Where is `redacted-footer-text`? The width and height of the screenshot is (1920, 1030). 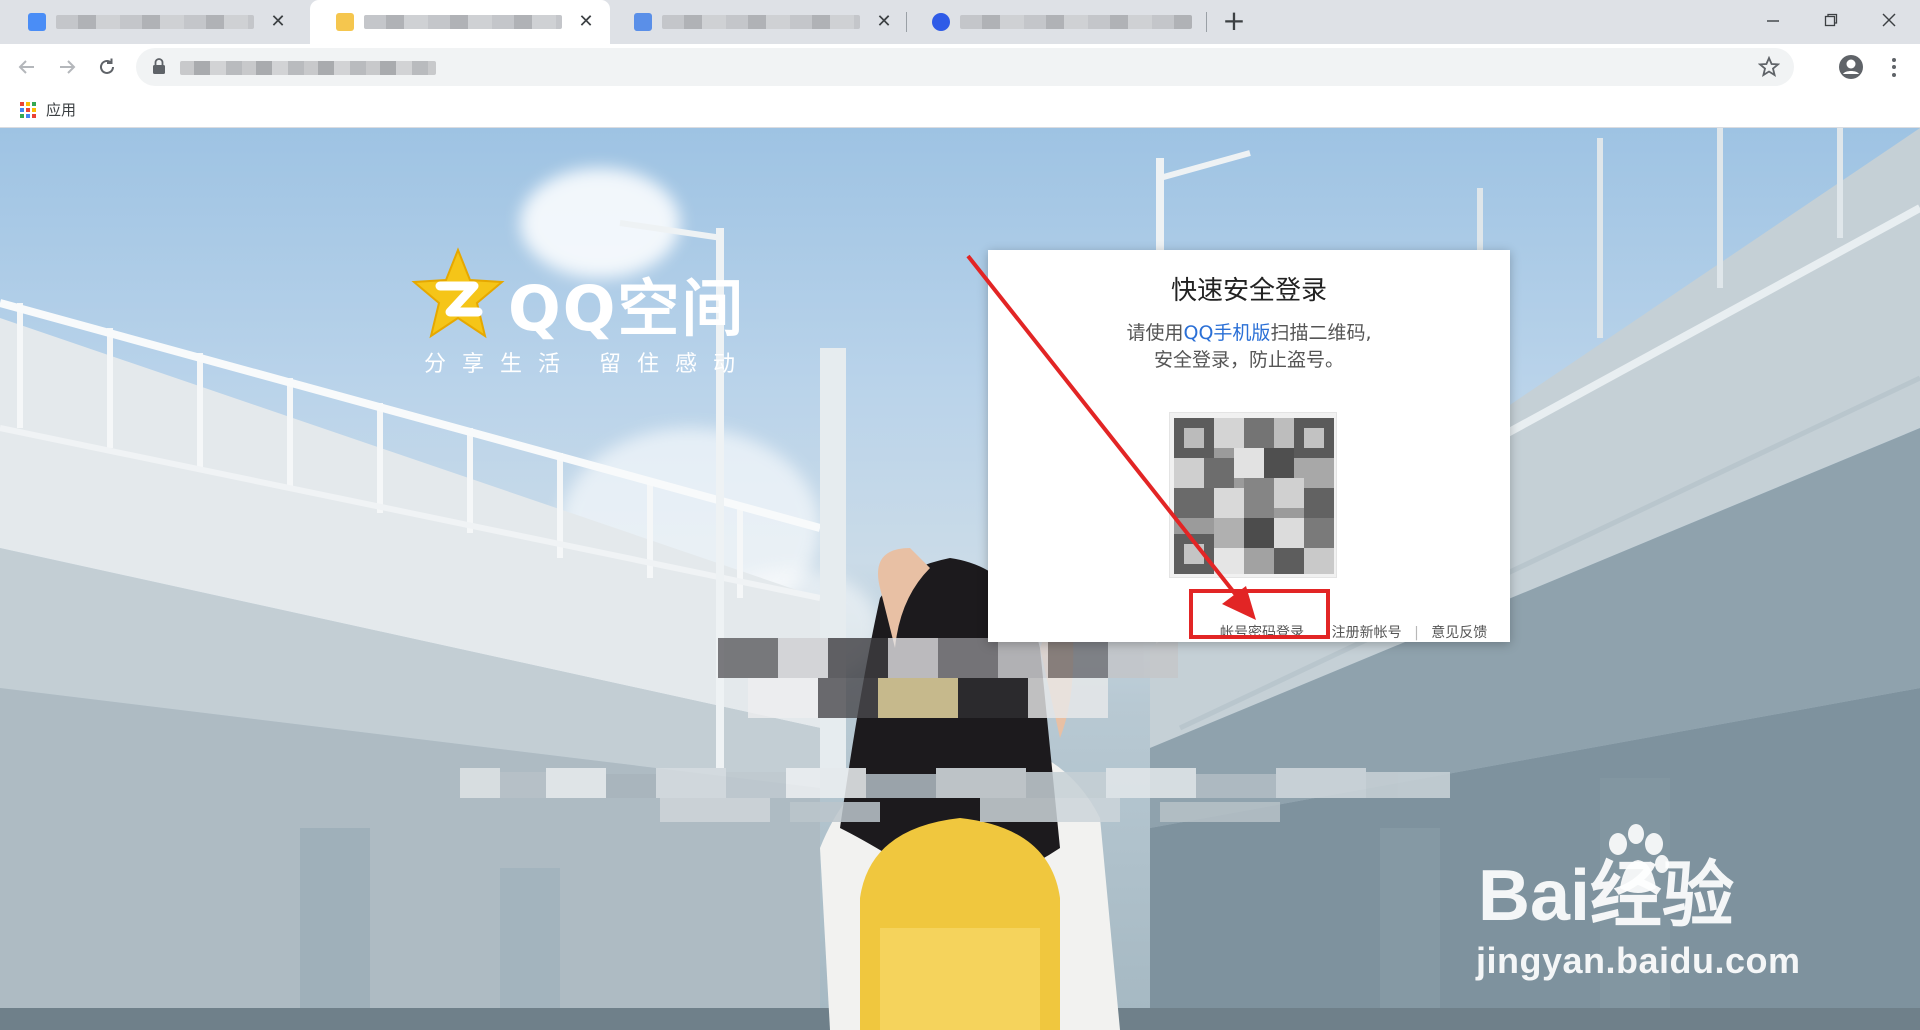 redacted-footer-text is located at coordinates (955, 795).